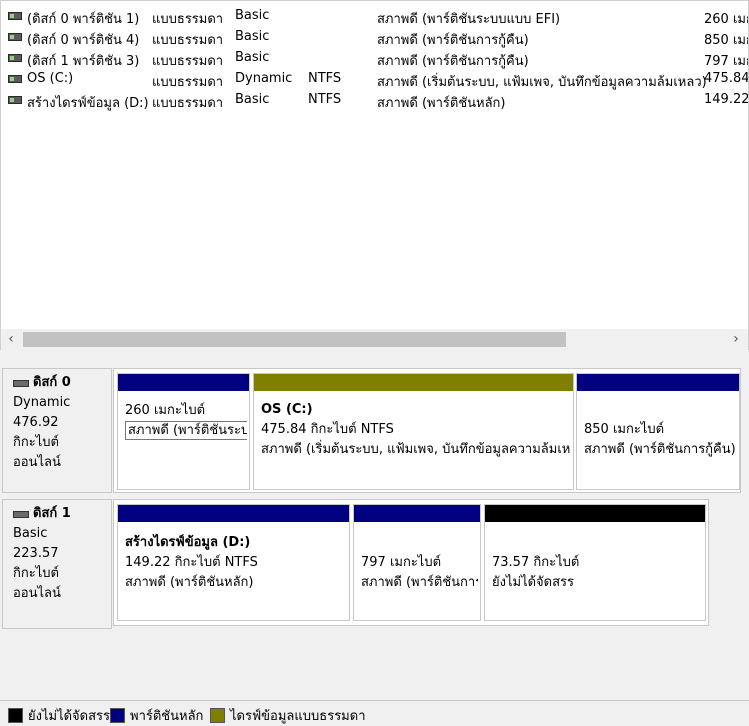 The width and height of the screenshot is (749, 726). I want to click on volume-type: Dynamic, so click(264, 78).